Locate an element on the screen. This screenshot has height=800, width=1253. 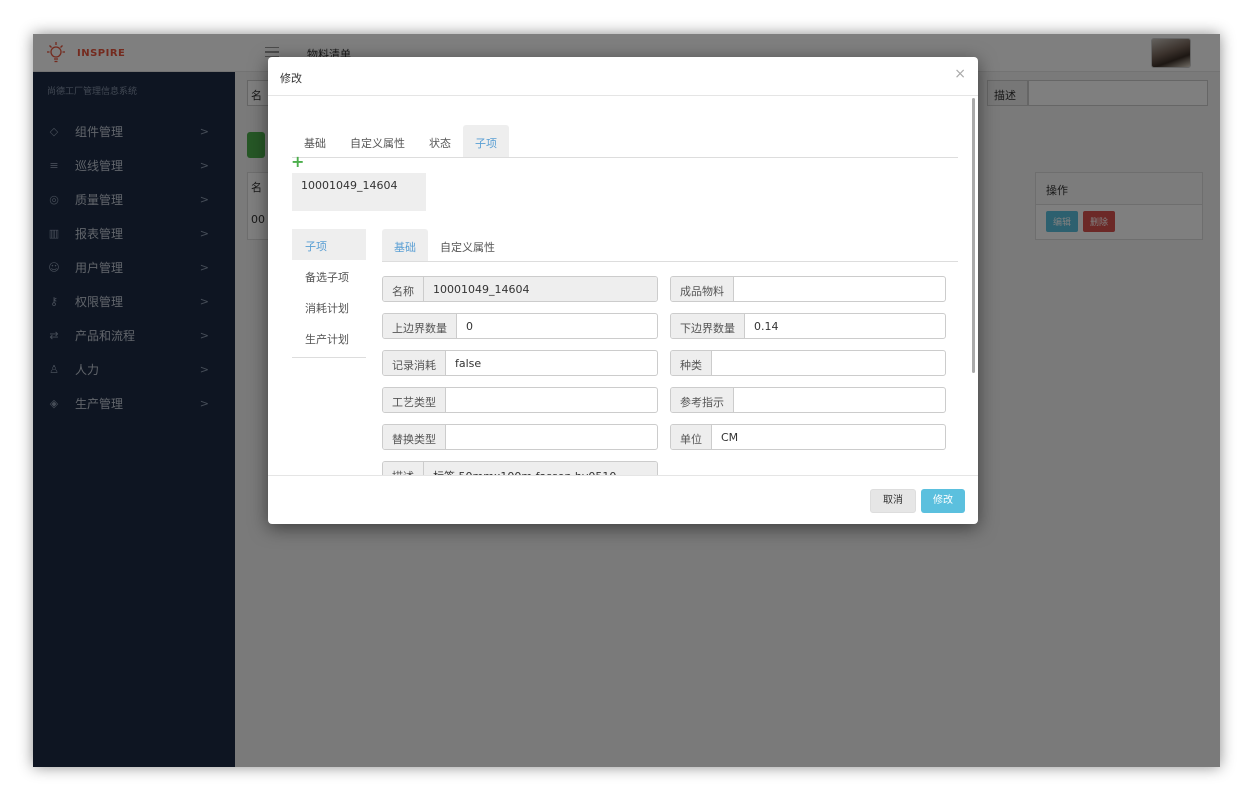
child-item: 10001049_14604 is located at coordinates (359, 192).